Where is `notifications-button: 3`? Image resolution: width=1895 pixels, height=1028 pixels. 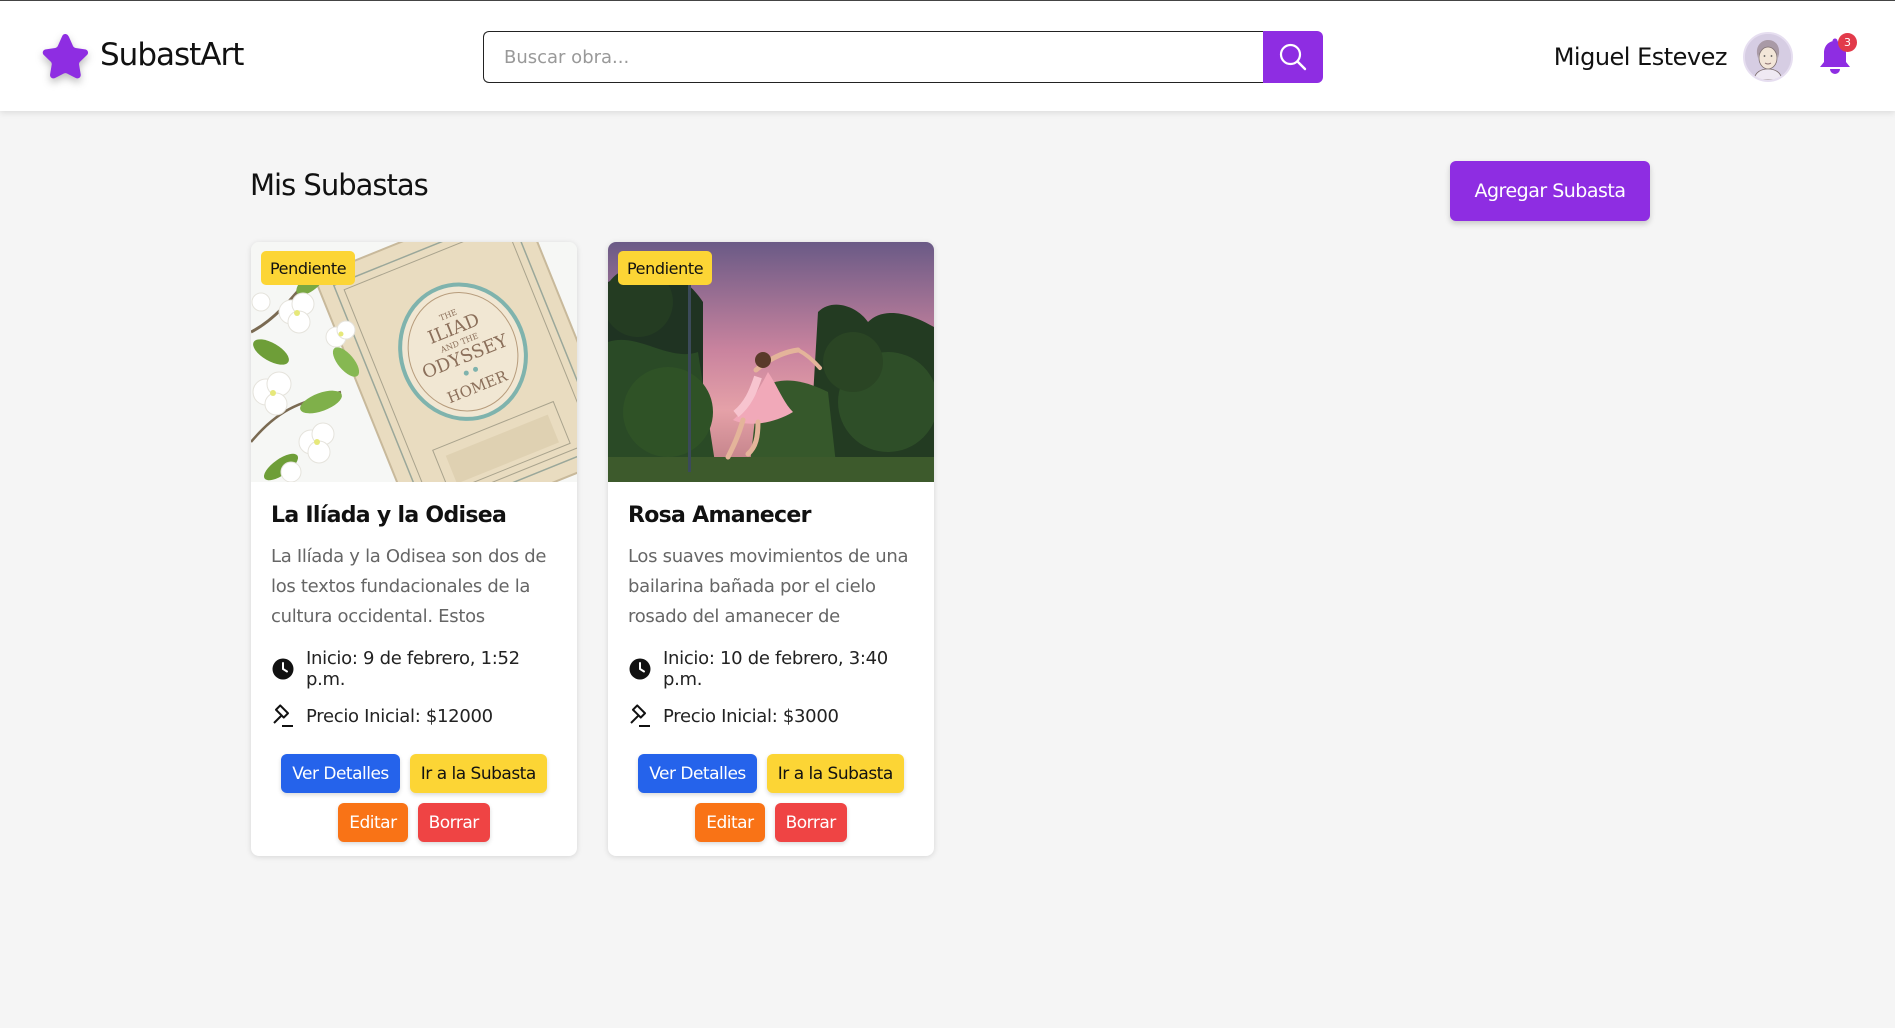 notifications-button: 3 is located at coordinates (1837, 55).